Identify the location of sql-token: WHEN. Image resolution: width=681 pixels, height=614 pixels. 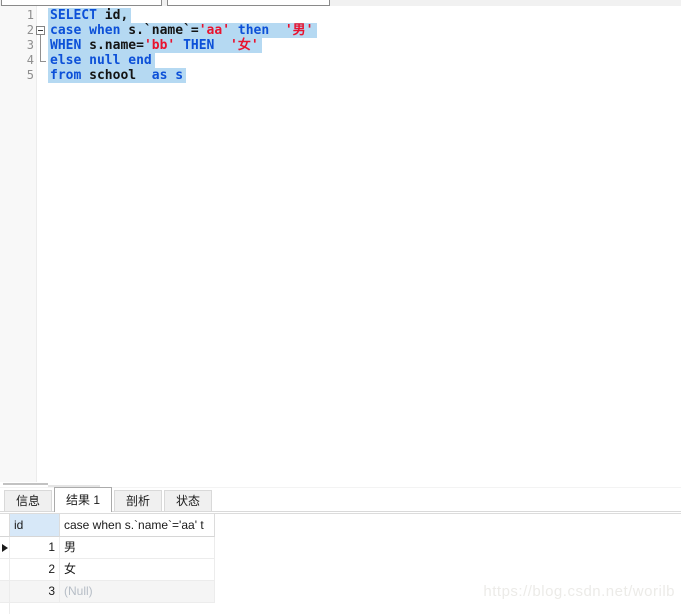
(66, 45).